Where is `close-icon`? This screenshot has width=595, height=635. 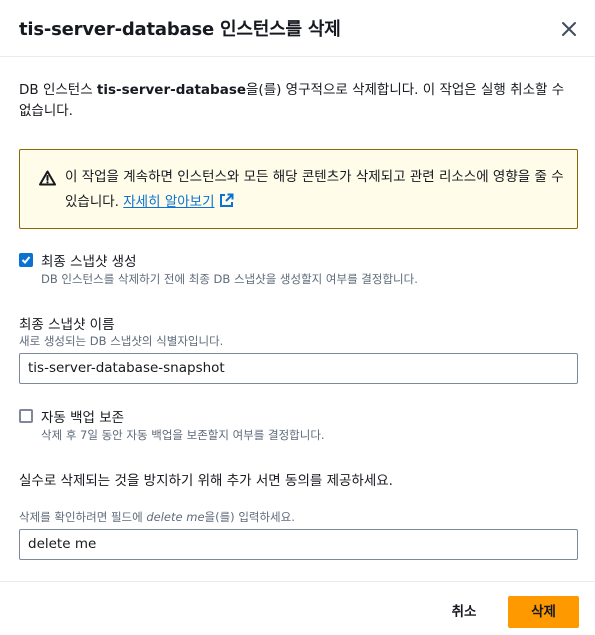 close-icon is located at coordinates (569, 29).